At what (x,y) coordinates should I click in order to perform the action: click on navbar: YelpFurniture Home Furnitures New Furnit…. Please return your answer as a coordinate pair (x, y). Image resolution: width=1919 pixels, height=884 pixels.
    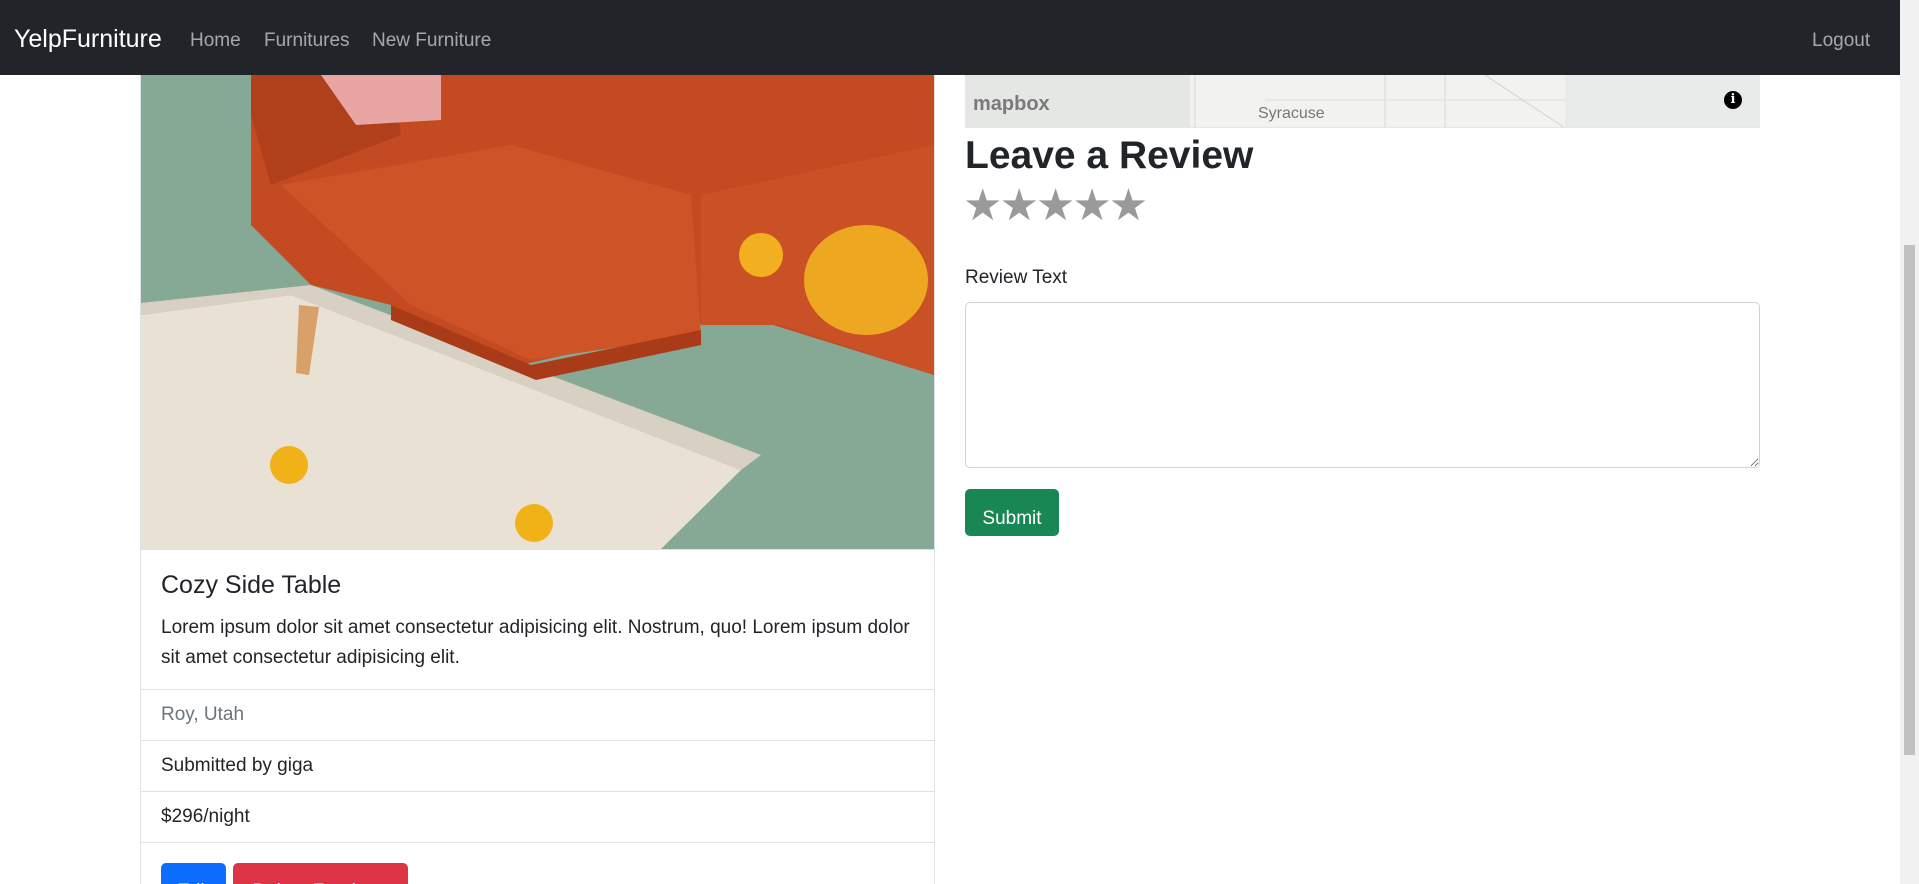
    Looking at the image, I should click on (950, 37).